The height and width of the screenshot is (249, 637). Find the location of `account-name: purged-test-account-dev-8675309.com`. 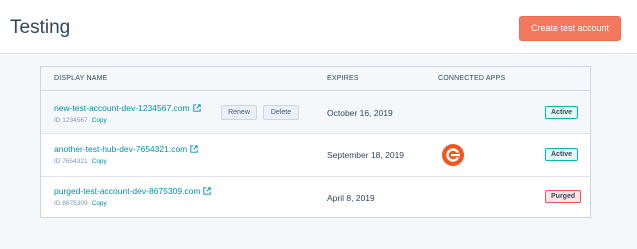

account-name: purged-test-account-dev-8675309.com is located at coordinates (127, 191).